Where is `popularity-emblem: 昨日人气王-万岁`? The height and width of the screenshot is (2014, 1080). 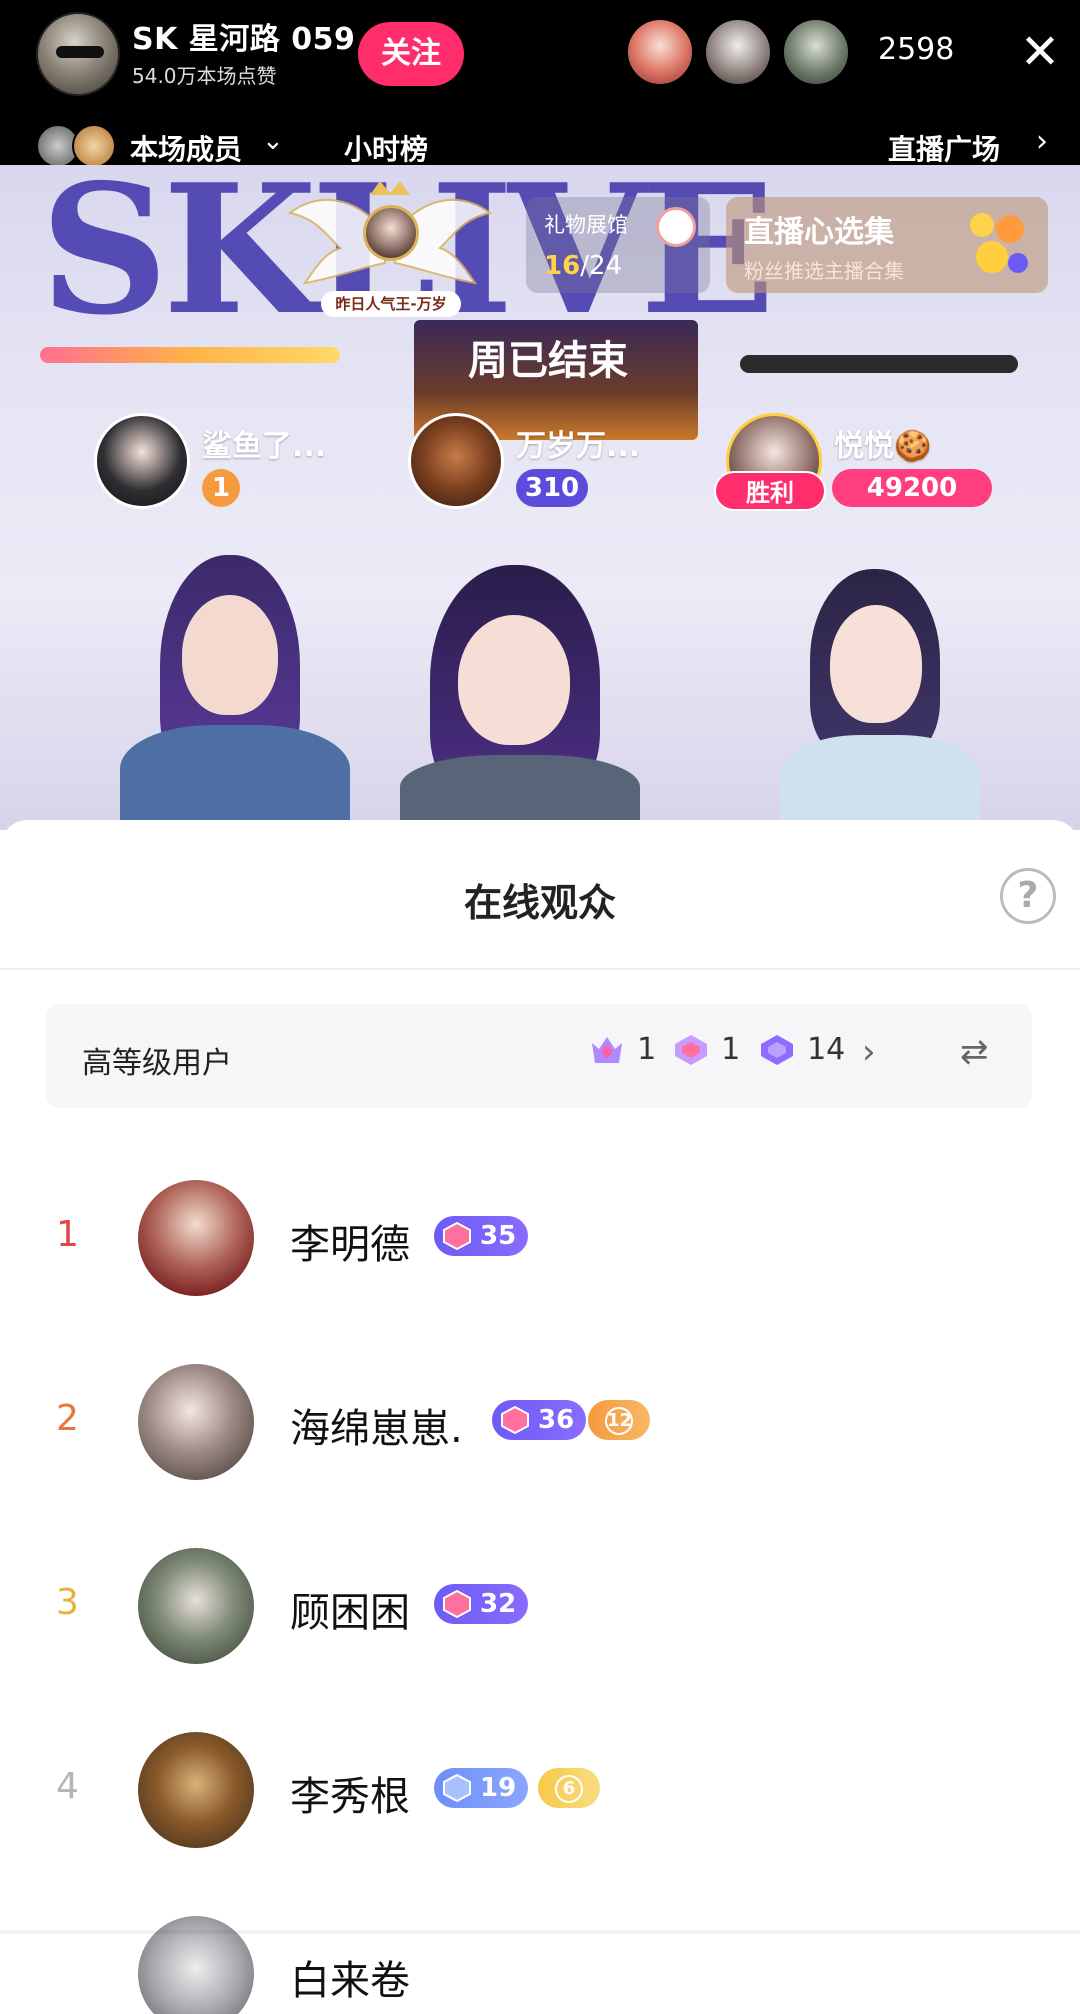 popularity-emblem: 昨日人气王-万岁 is located at coordinates (390, 253).